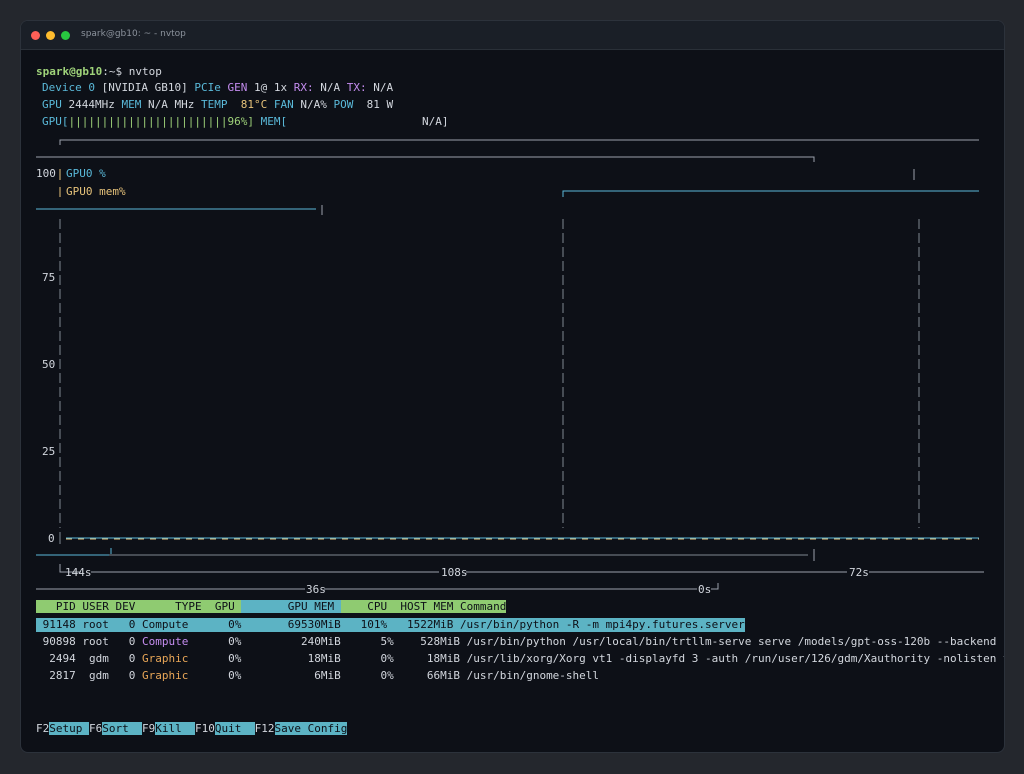 Image resolution: width=1024 pixels, height=774 pixels. What do you see at coordinates (705, 589) in the screenshot?
I see `x-tick-0s: 0s` at bounding box center [705, 589].